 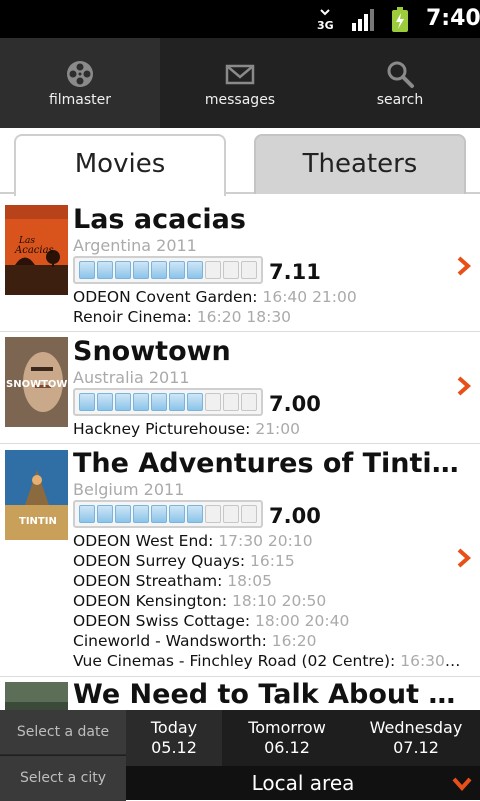 What do you see at coordinates (150, 601) in the screenshot?
I see `cinema-name: ODEON Kensington:` at bounding box center [150, 601].